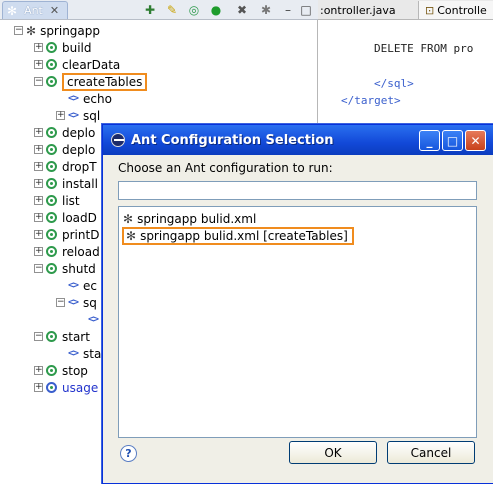 This screenshot has height=484, width=493. What do you see at coordinates (424, 48) in the screenshot?
I see `code-line: DELETE FROM pro` at bounding box center [424, 48].